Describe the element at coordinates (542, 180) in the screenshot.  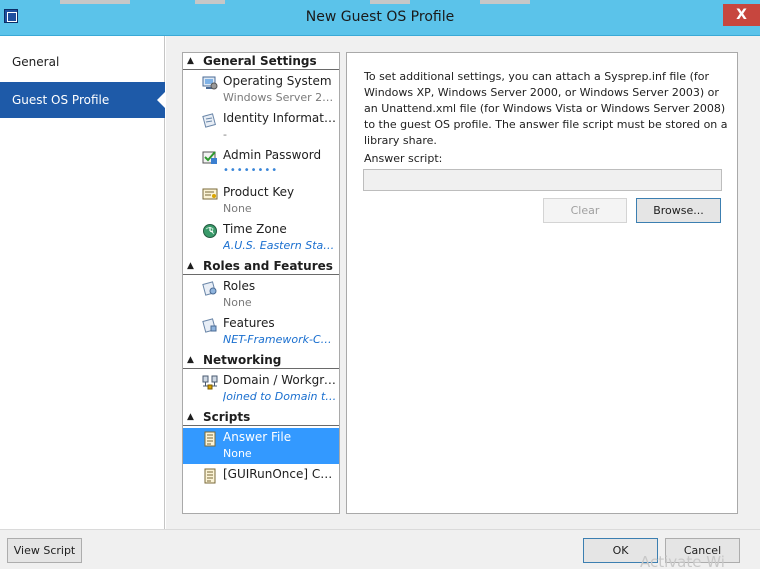
I see `answer-script-input` at that location.